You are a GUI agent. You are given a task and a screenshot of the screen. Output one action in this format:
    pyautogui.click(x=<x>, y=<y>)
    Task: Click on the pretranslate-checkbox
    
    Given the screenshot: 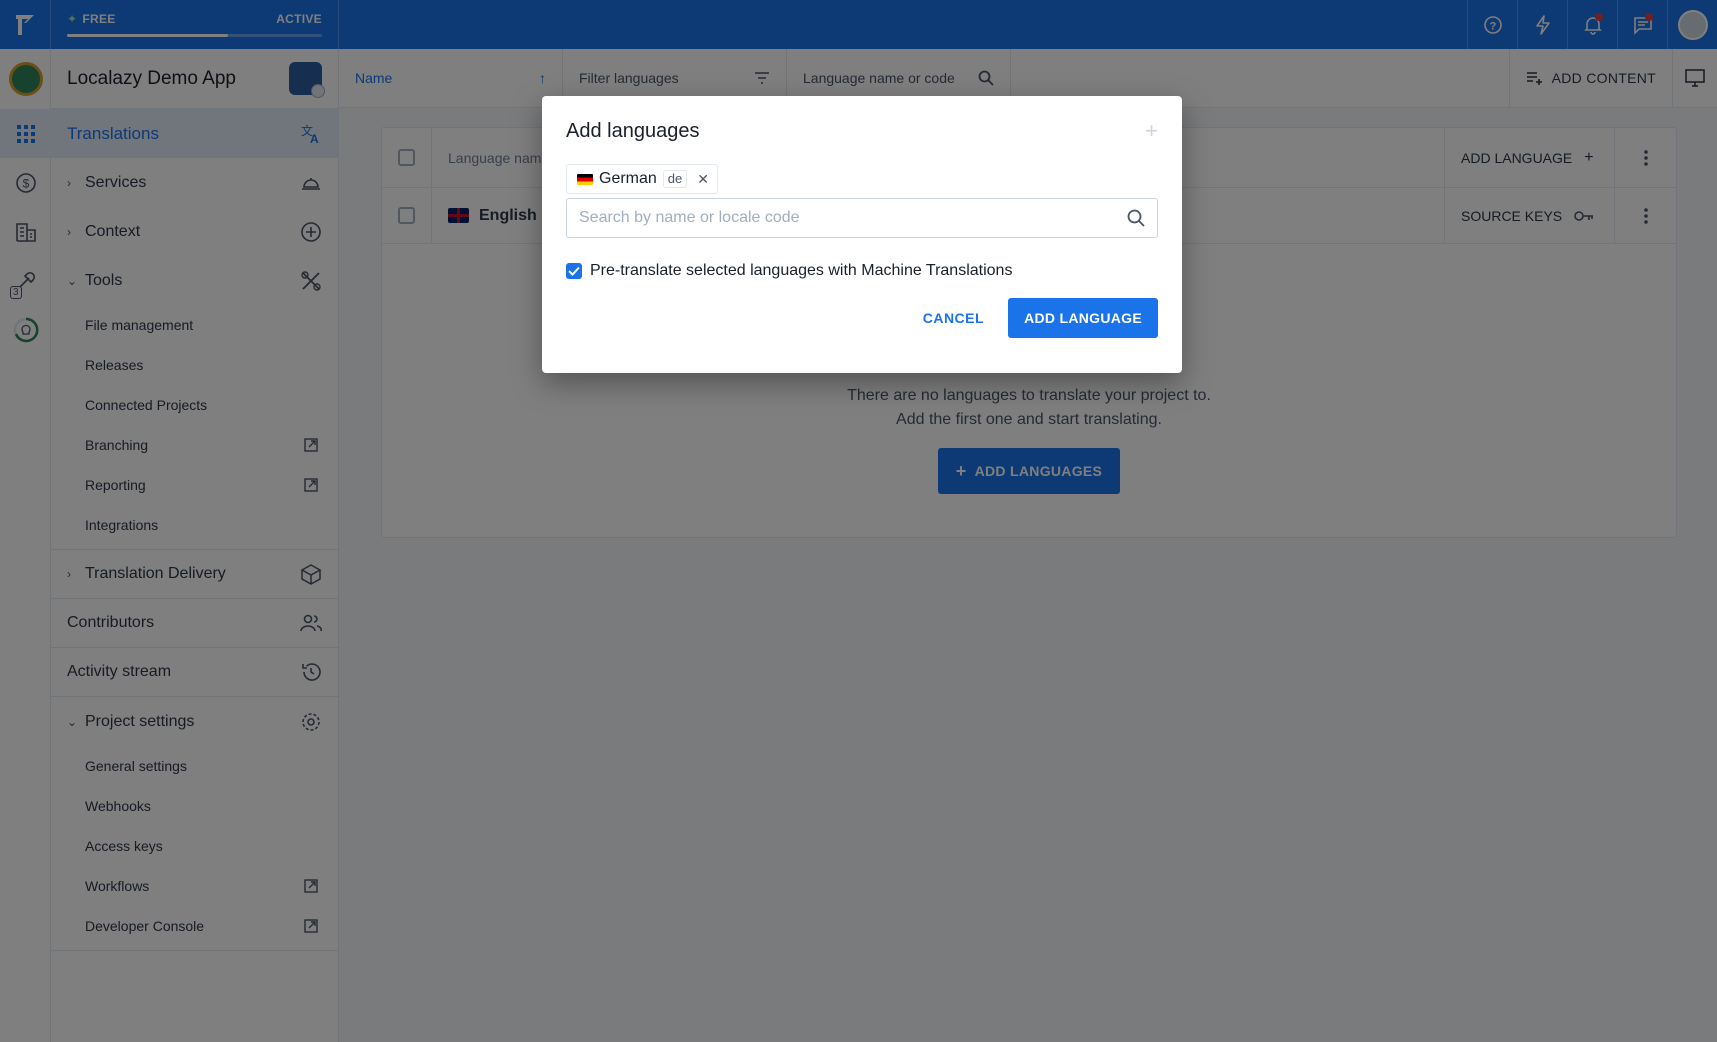 What is the action you would take?
    pyautogui.click(x=574, y=271)
    